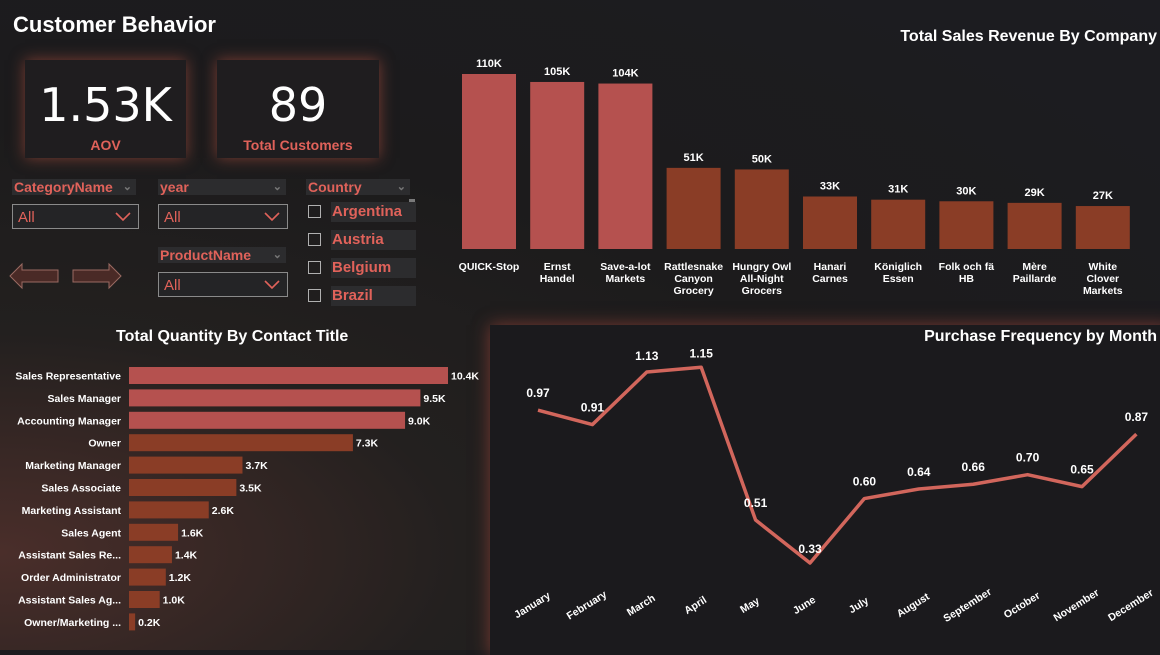 The width and height of the screenshot is (1160, 655). What do you see at coordinates (557, 267) in the screenshot?
I see `category-label-line: Ernst` at bounding box center [557, 267].